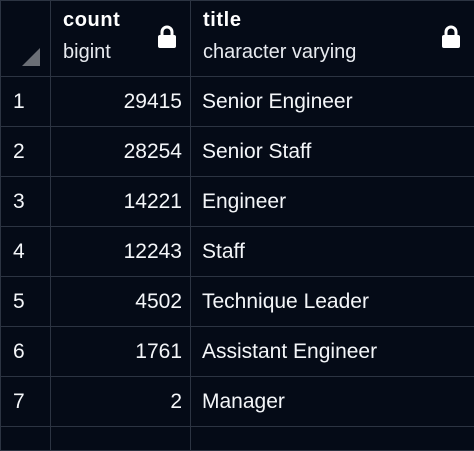 The height and width of the screenshot is (451, 474). I want to click on row-number: 3, so click(26, 202).